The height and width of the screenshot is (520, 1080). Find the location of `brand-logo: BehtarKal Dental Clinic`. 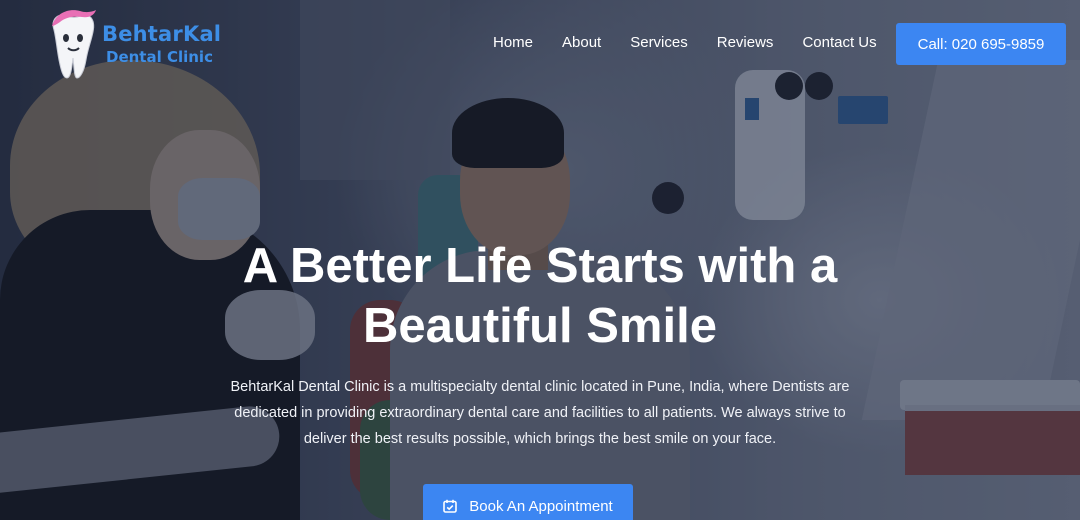

brand-logo: BehtarKal Dental Clinic is located at coordinates (141, 44).